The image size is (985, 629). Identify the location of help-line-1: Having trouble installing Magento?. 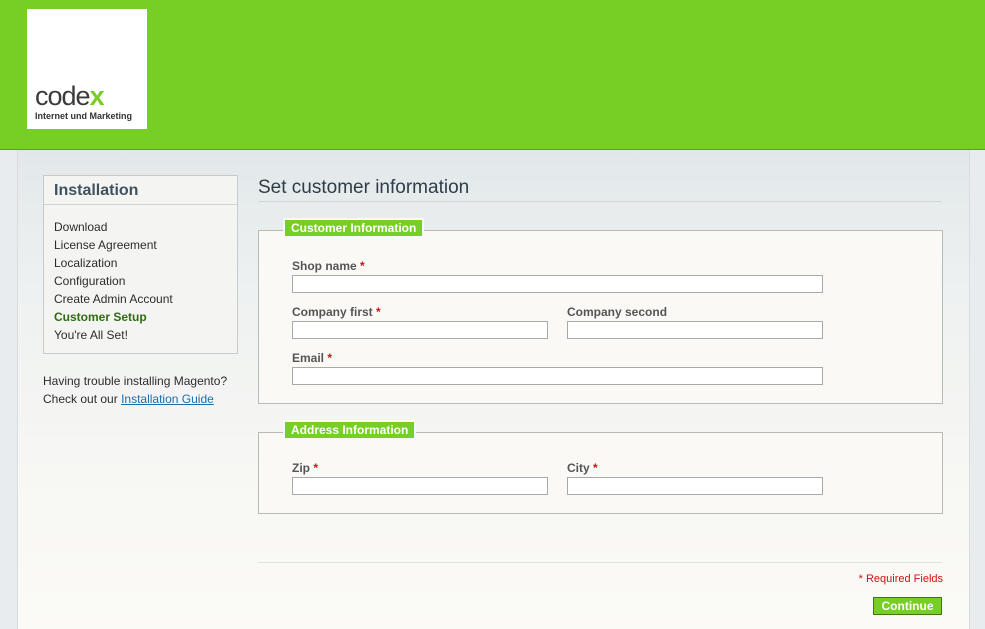
(135, 381).